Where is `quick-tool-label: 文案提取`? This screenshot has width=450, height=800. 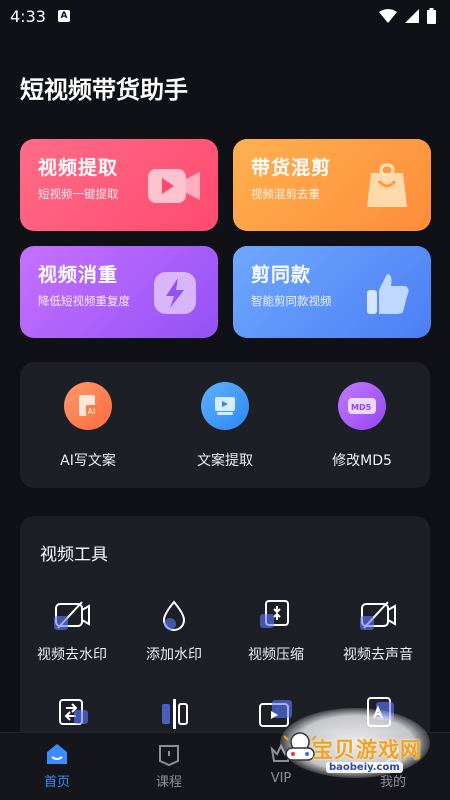 quick-tool-label: 文案提取 is located at coordinates (225, 461).